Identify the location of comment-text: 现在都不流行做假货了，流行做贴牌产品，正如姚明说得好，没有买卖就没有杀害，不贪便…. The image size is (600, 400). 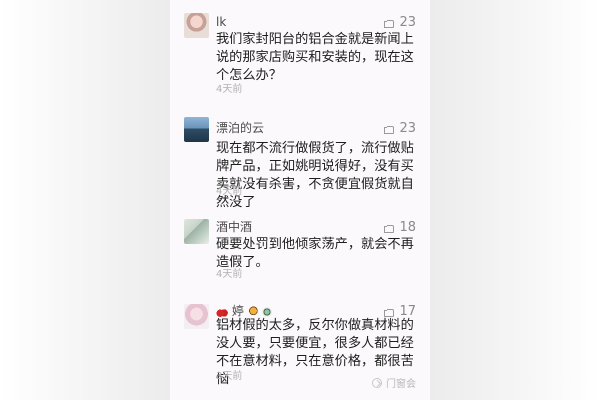
(315, 175).